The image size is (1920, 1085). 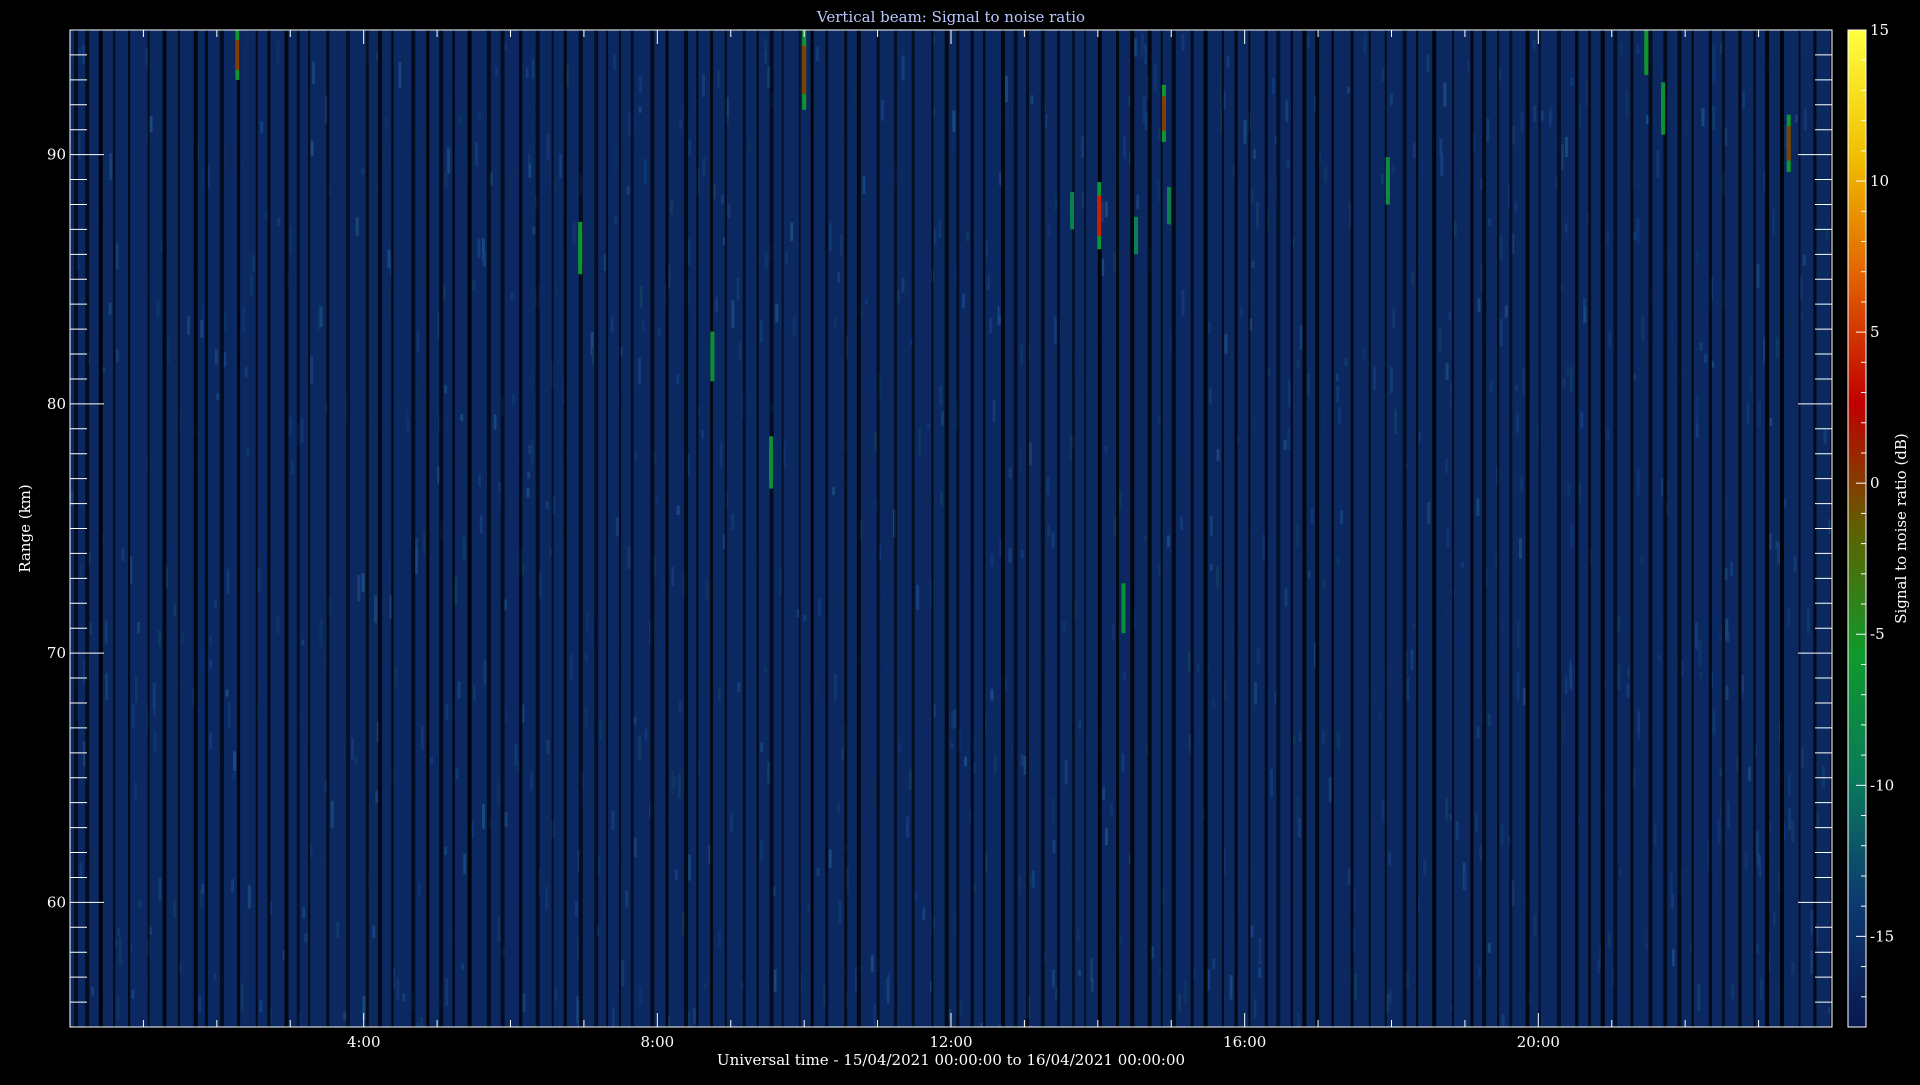 What do you see at coordinates (1788, 143) in the screenshot?
I see `echo-core` at bounding box center [1788, 143].